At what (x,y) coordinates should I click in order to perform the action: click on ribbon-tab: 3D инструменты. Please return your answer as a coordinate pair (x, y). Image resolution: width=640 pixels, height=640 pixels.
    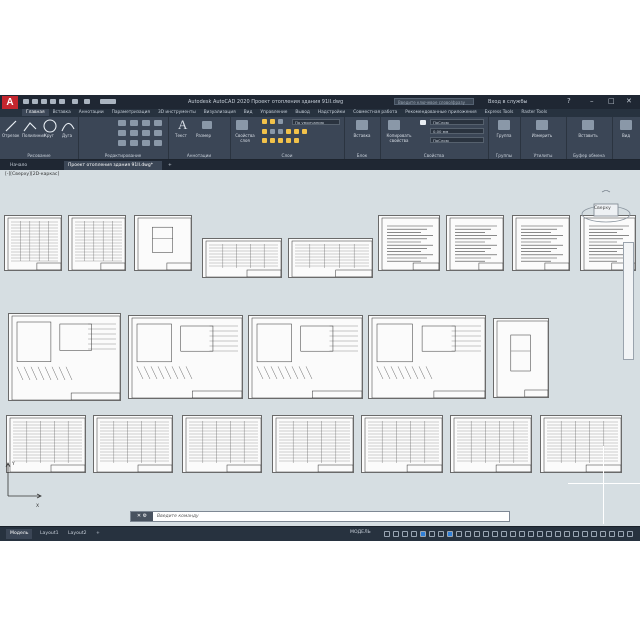
    Looking at the image, I should click on (177, 112).